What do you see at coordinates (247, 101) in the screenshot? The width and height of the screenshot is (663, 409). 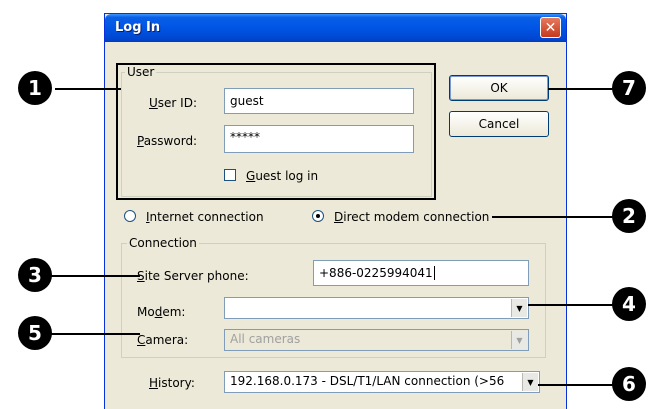 I see `user-id-value: guest` at bounding box center [247, 101].